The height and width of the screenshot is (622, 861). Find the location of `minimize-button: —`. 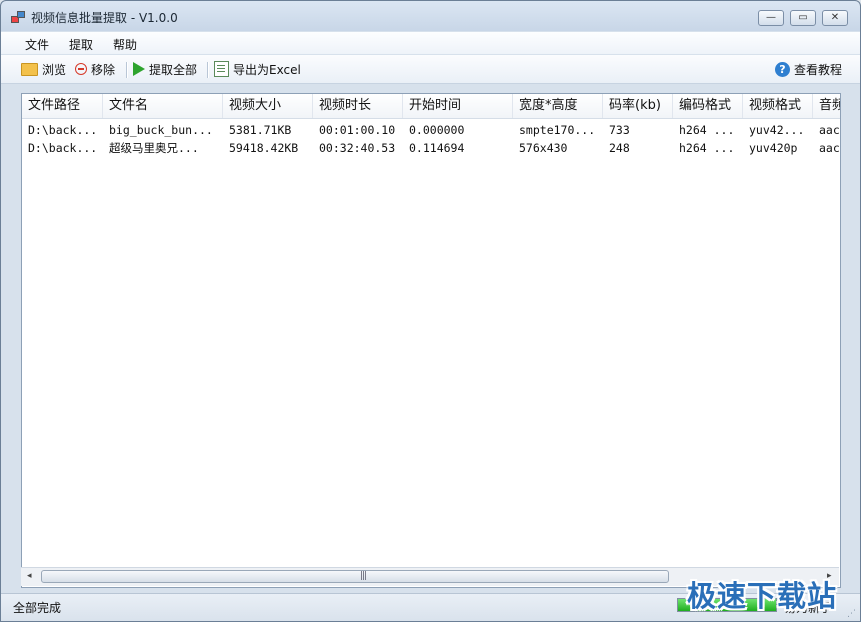

minimize-button: — is located at coordinates (771, 18).